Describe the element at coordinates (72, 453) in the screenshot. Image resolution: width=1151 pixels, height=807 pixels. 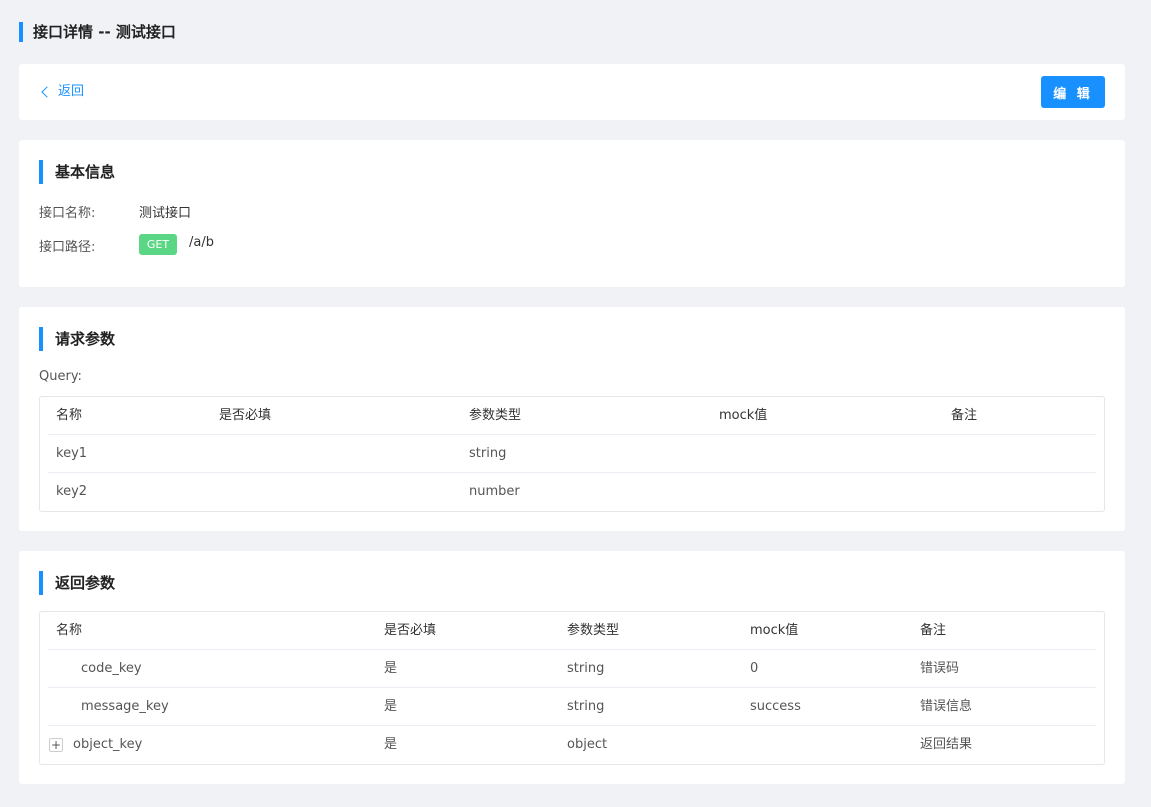
I see `param-name: key1` at that location.